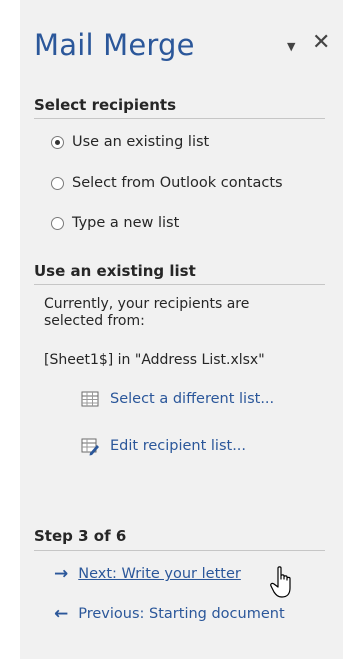 The image size is (343, 659). What do you see at coordinates (61, 614) in the screenshot?
I see `arrow-left-icon: ←` at bounding box center [61, 614].